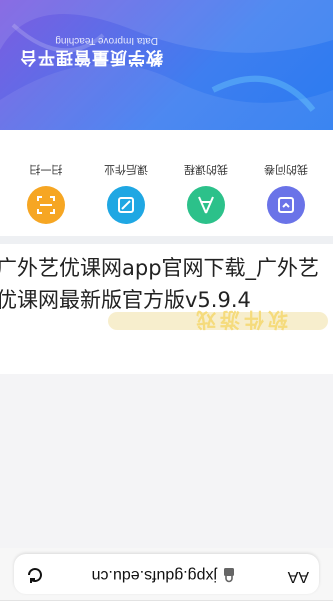 This screenshot has width=333, height=601. Describe the element at coordinates (91, 57) in the screenshot. I see `brand-title: 教学质量管理平台` at that location.